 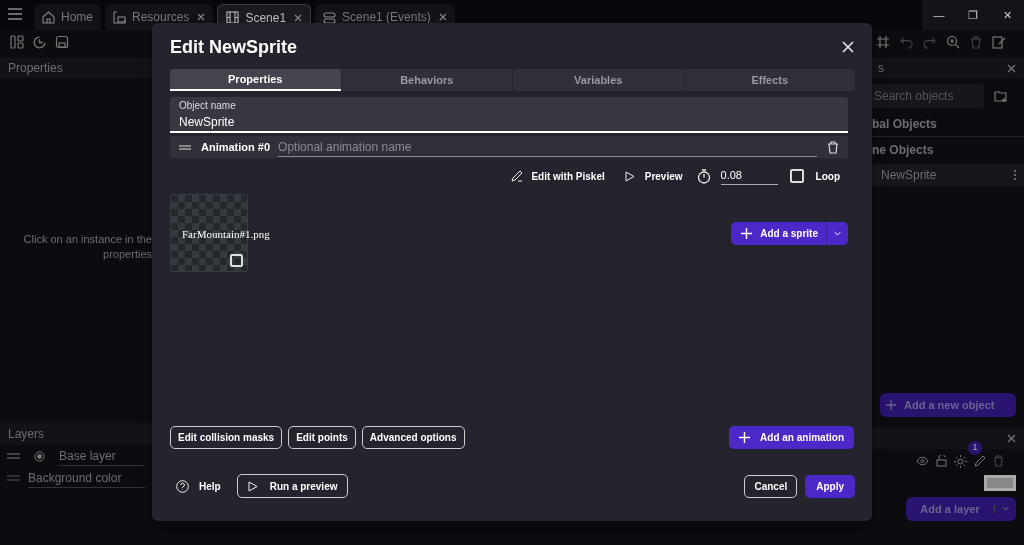 What do you see at coordinates (598, 80) in the screenshot?
I see `dialog-tab: Variables` at bounding box center [598, 80].